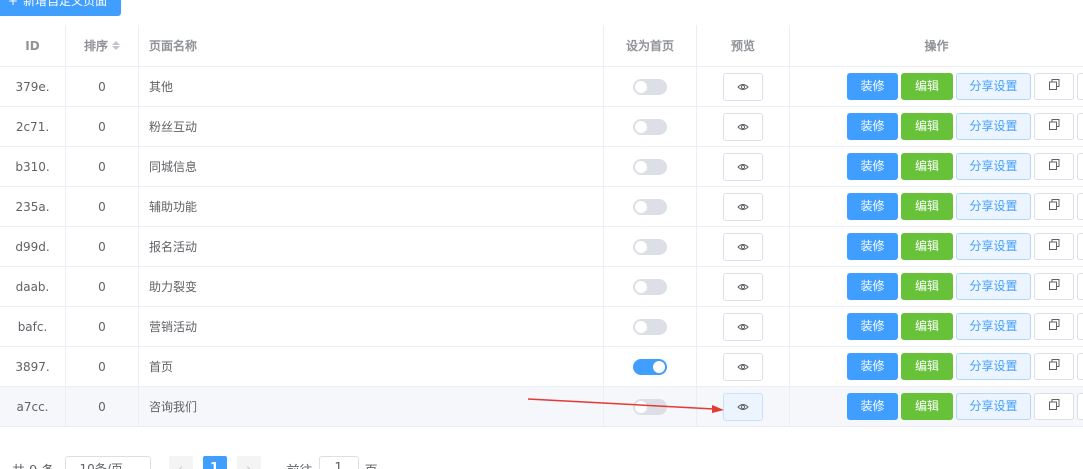 The image size is (1083, 469). What do you see at coordinates (541, 407) in the screenshot?
I see `table-row: a7cc. 0 咨询我们 装修 编辑 分享设置` at bounding box center [541, 407].